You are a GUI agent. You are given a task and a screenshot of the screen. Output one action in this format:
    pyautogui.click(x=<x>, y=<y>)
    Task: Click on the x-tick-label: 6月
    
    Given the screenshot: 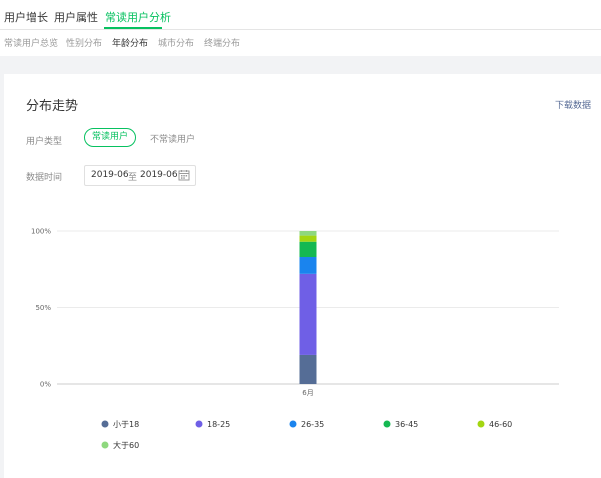 What is the action you would take?
    pyautogui.click(x=307, y=393)
    